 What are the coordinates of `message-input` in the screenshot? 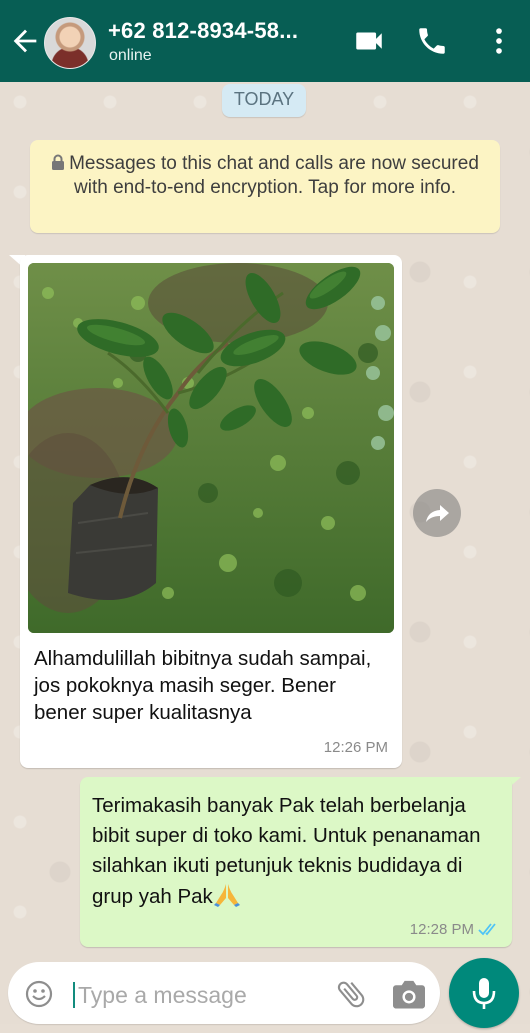 It's located at (198, 995).